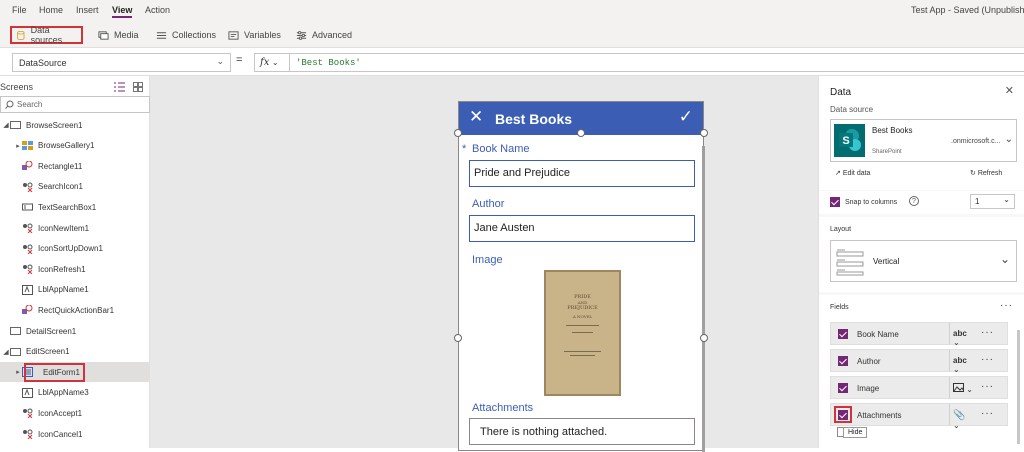 The height and width of the screenshot is (452, 1024). What do you see at coordinates (852, 173) in the screenshot?
I see `edit-data-button: ↗ Edit data` at bounding box center [852, 173].